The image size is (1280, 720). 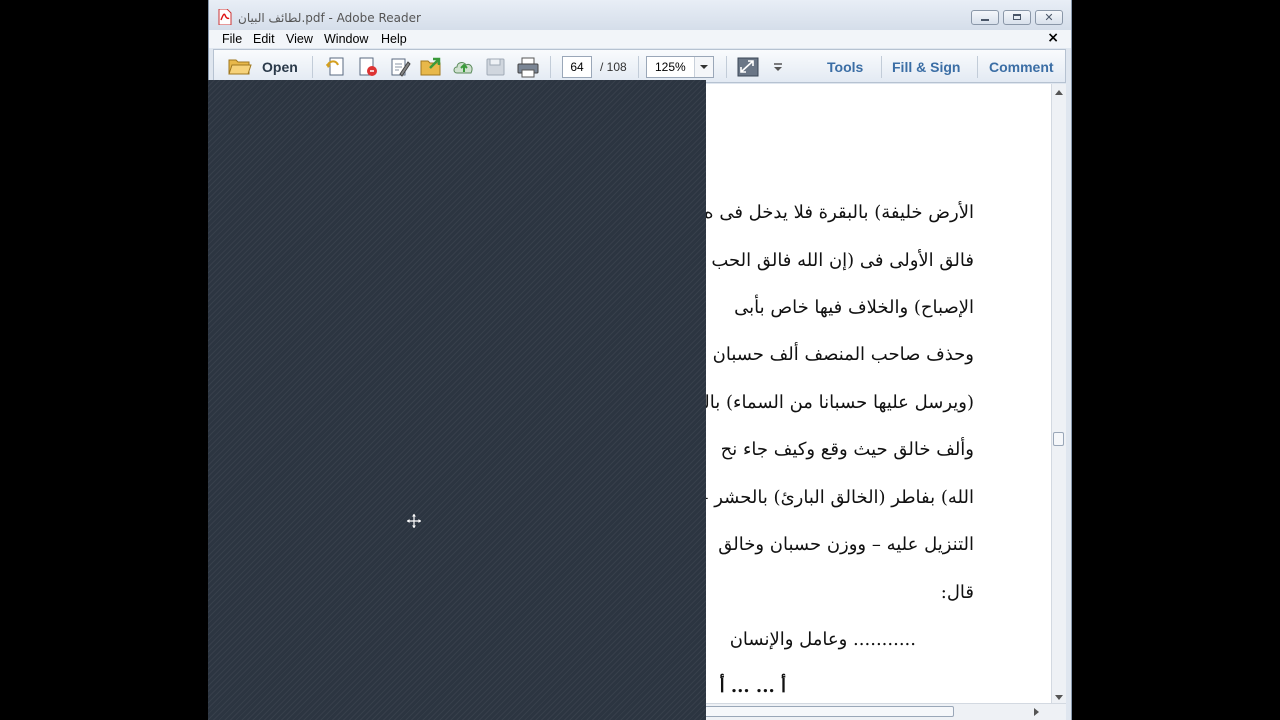 What do you see at coordinates (240, 67) in the screenshot?
I see `folder-open-icon` at bounding box center [240, 67].